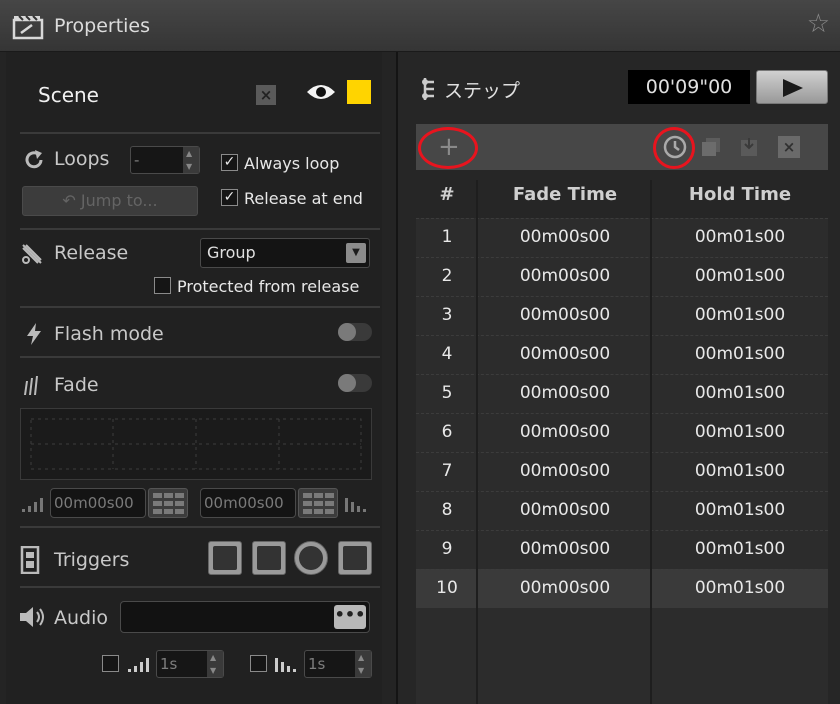 The image size is (840, 704). I want to click on audio-fade-out-checkbox, so click(258, 663).